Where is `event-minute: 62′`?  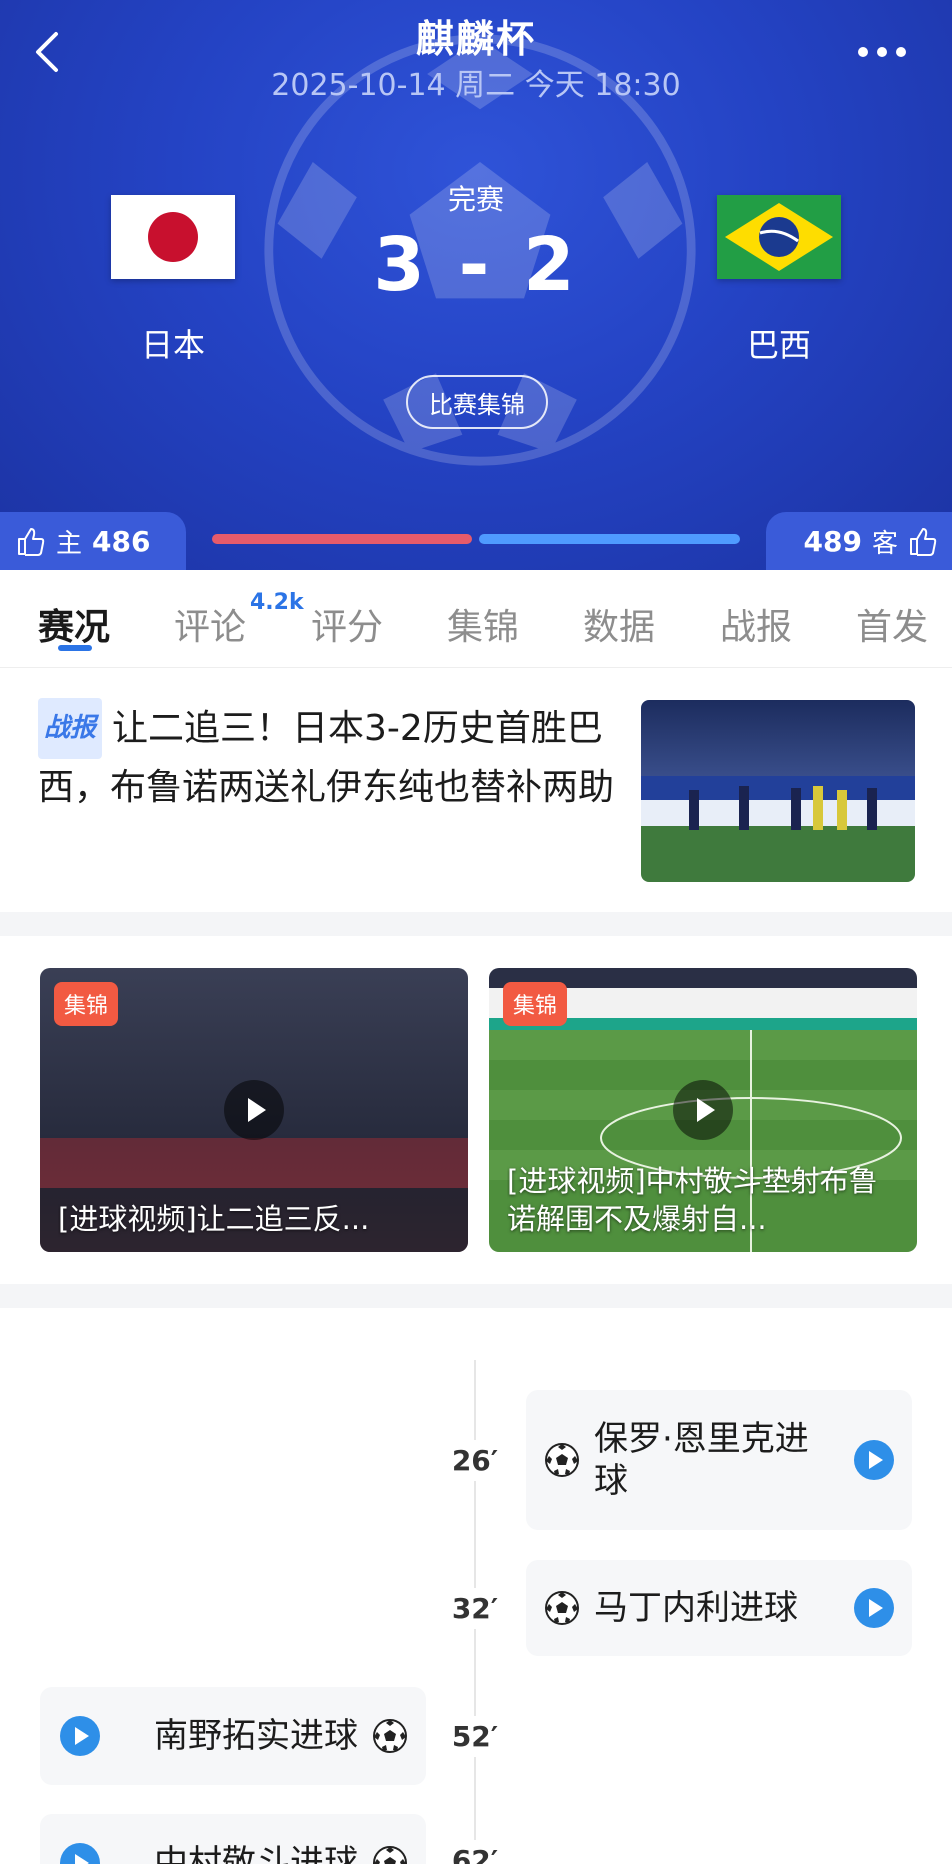 event-minute: 62′ is located at coordinates (475, 1852).